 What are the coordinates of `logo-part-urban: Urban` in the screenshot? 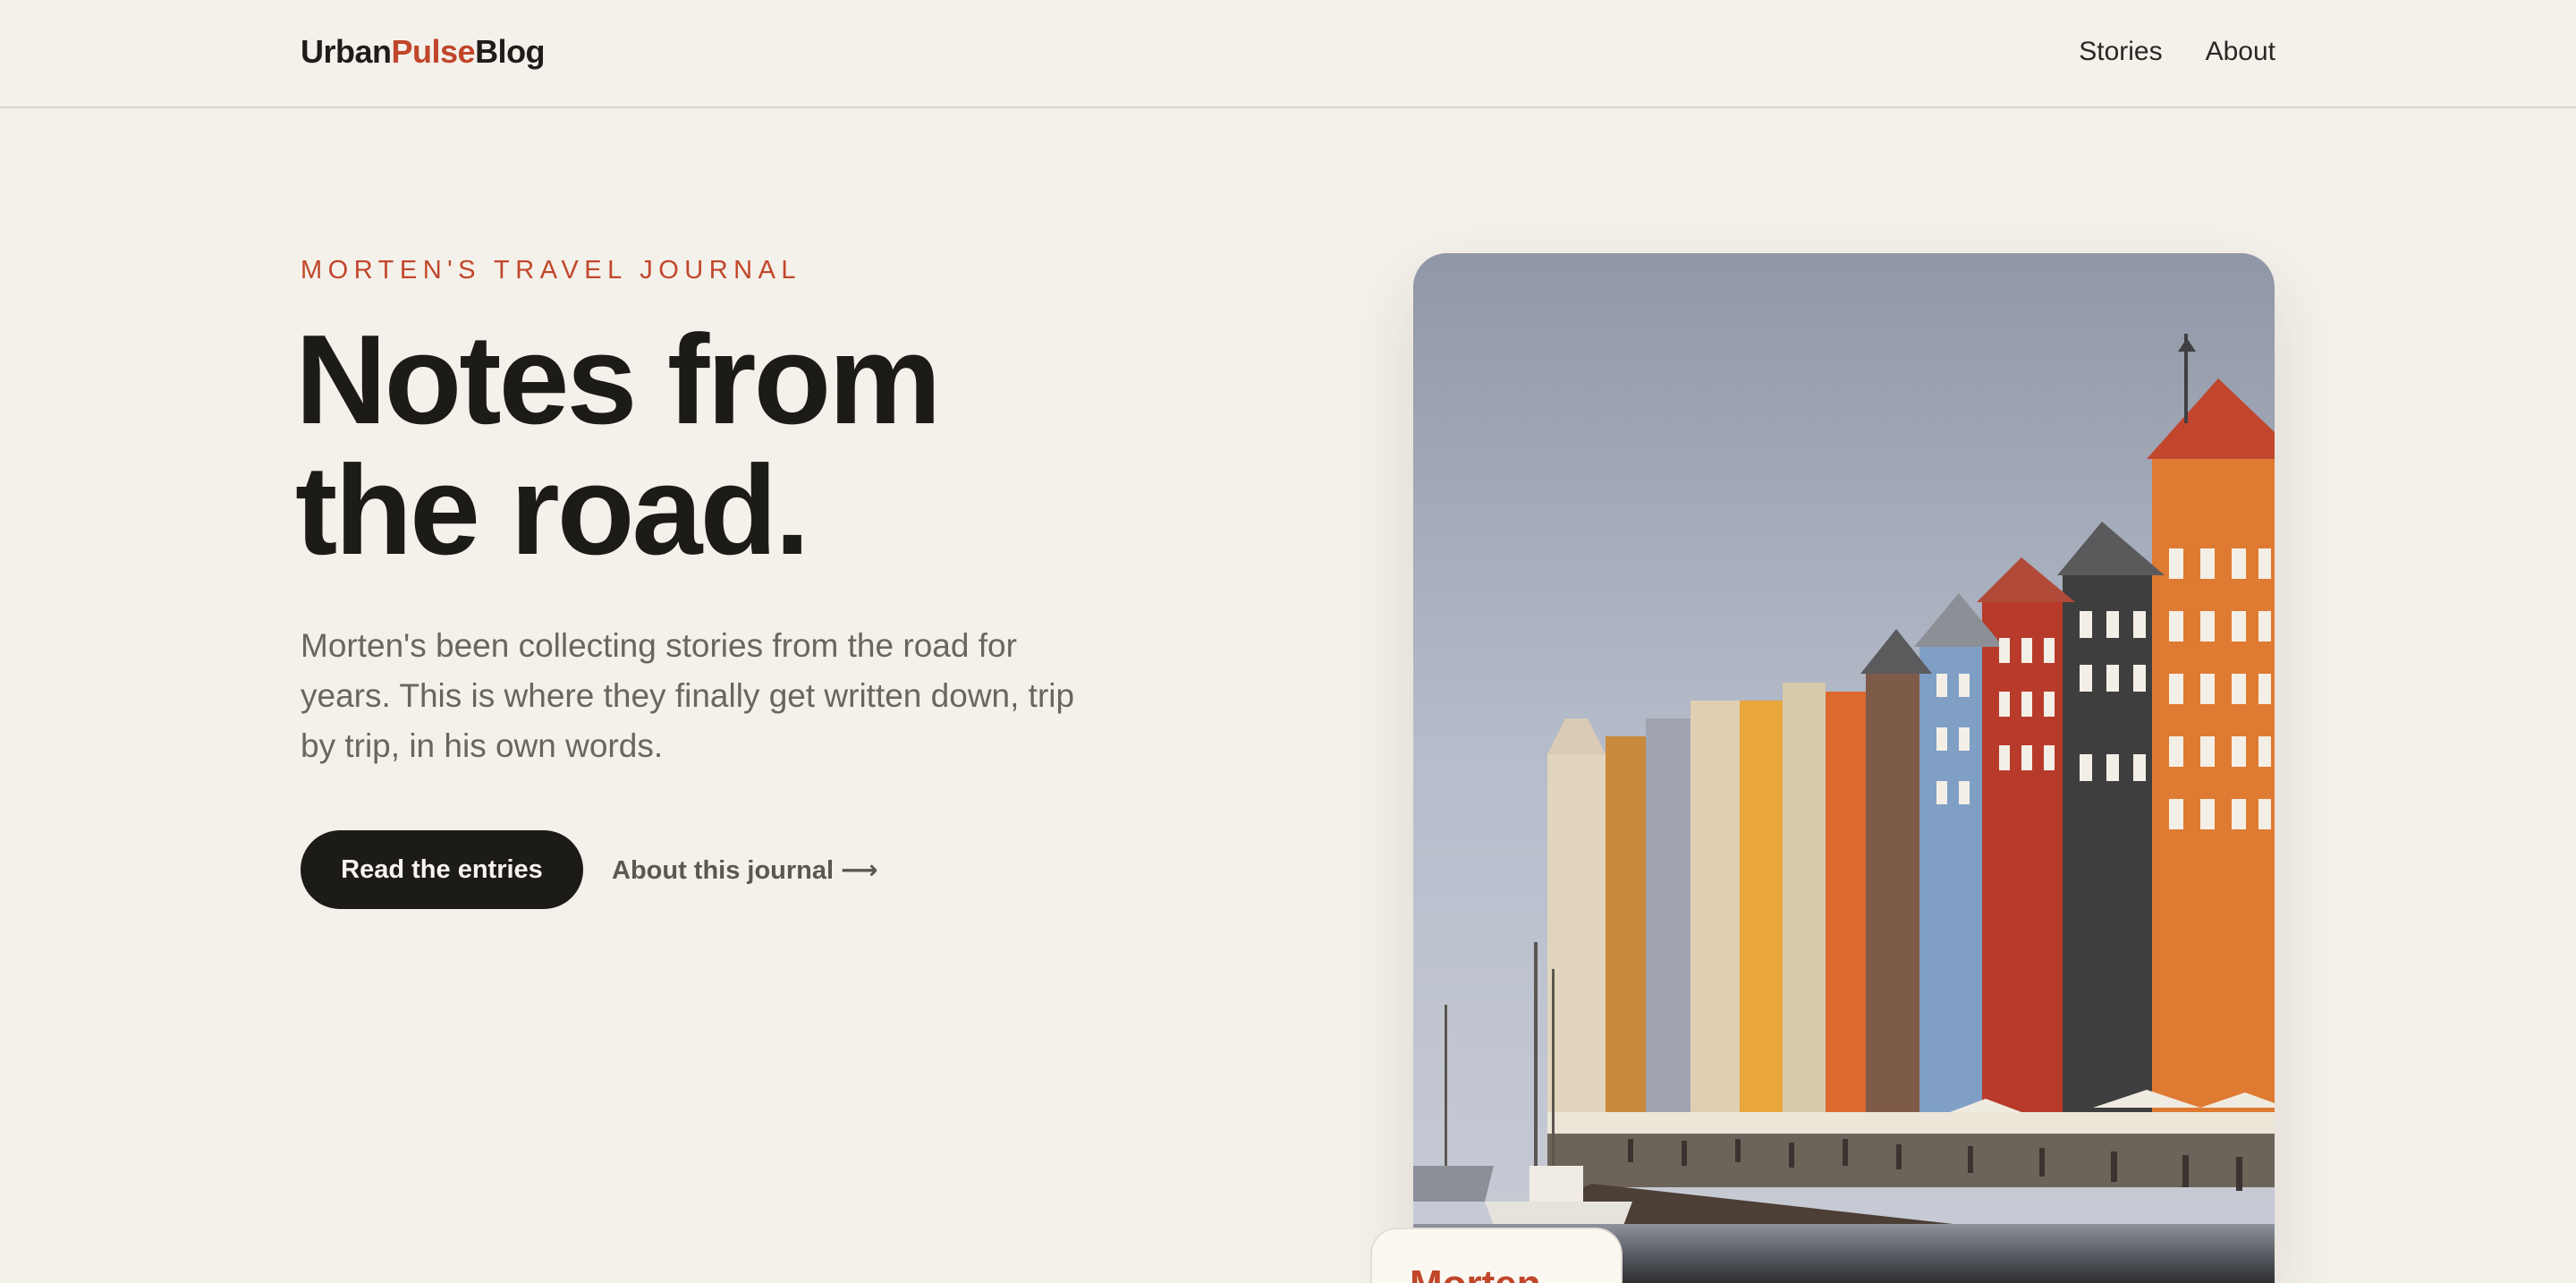 It's located at (346, 51).